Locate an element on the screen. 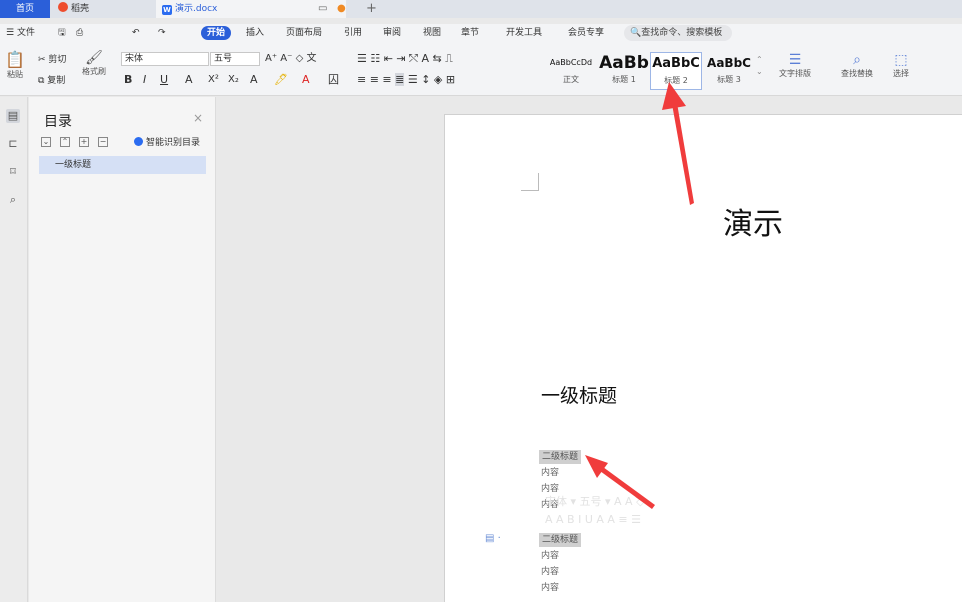  text-layout-button: ☰ 文字排版 is located at coordinates (795, 65).